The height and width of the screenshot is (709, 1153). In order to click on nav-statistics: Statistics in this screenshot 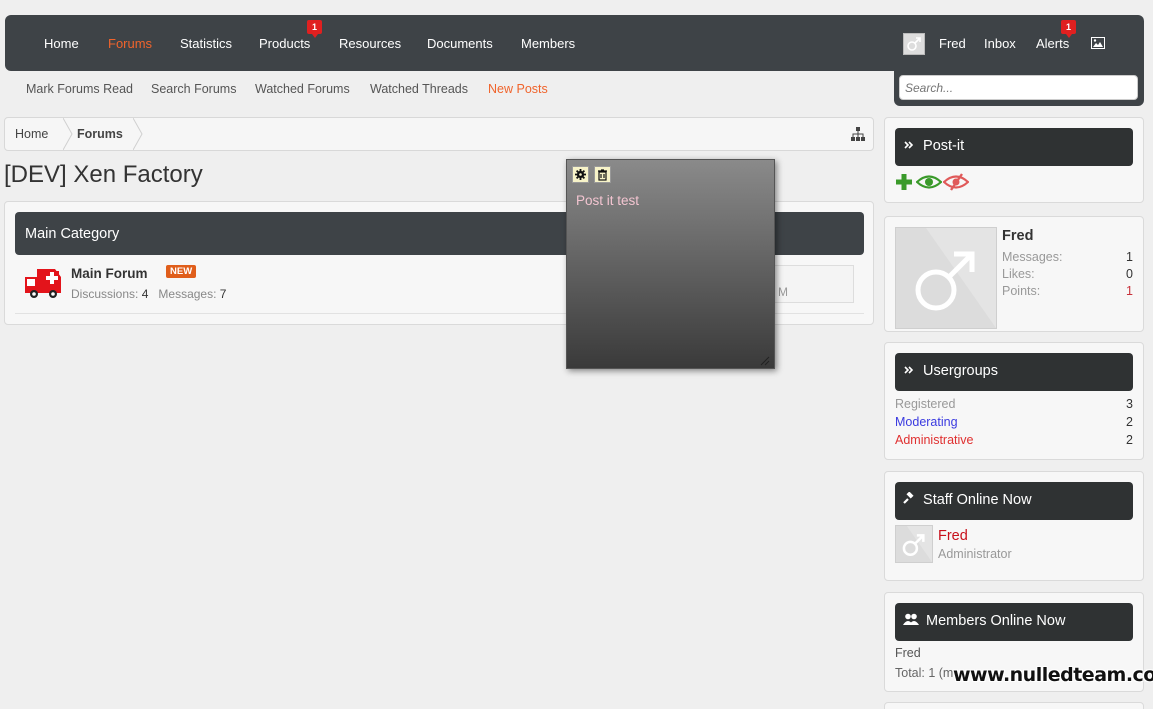, I will do `click(206, 43)`.